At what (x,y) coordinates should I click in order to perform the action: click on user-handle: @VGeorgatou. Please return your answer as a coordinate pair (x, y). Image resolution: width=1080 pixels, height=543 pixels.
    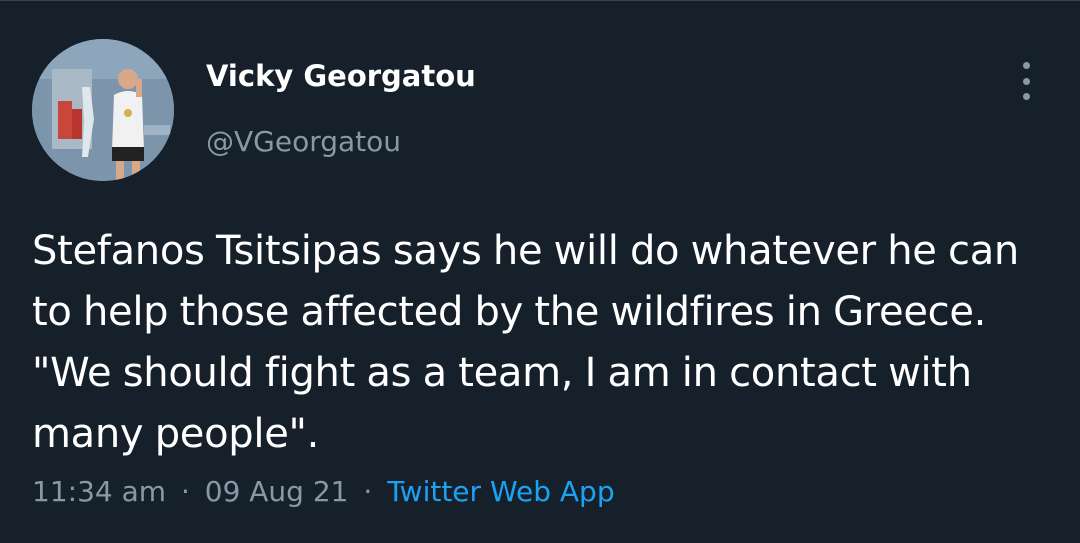
    Looking at the image, I should click on (303, 141).